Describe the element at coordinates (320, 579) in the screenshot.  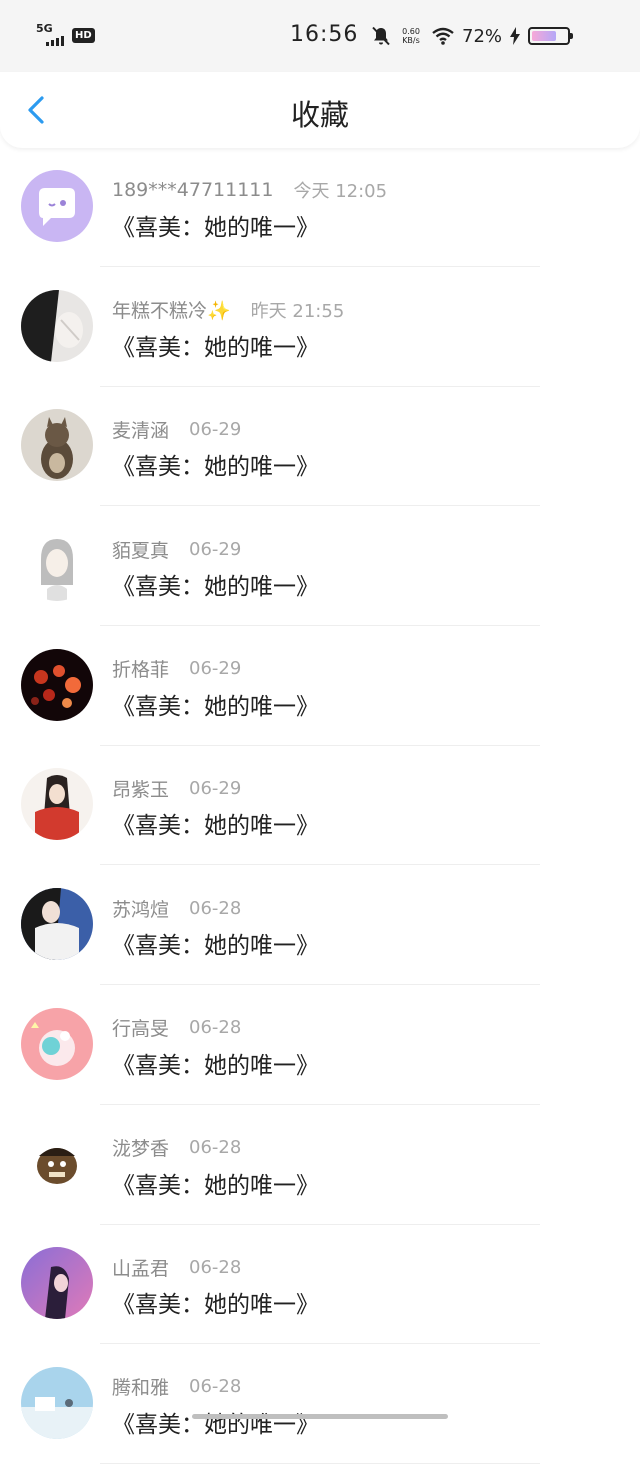
I see `list-item: 貊夏真 06-29 《喜美：她的唯一》` at that location.